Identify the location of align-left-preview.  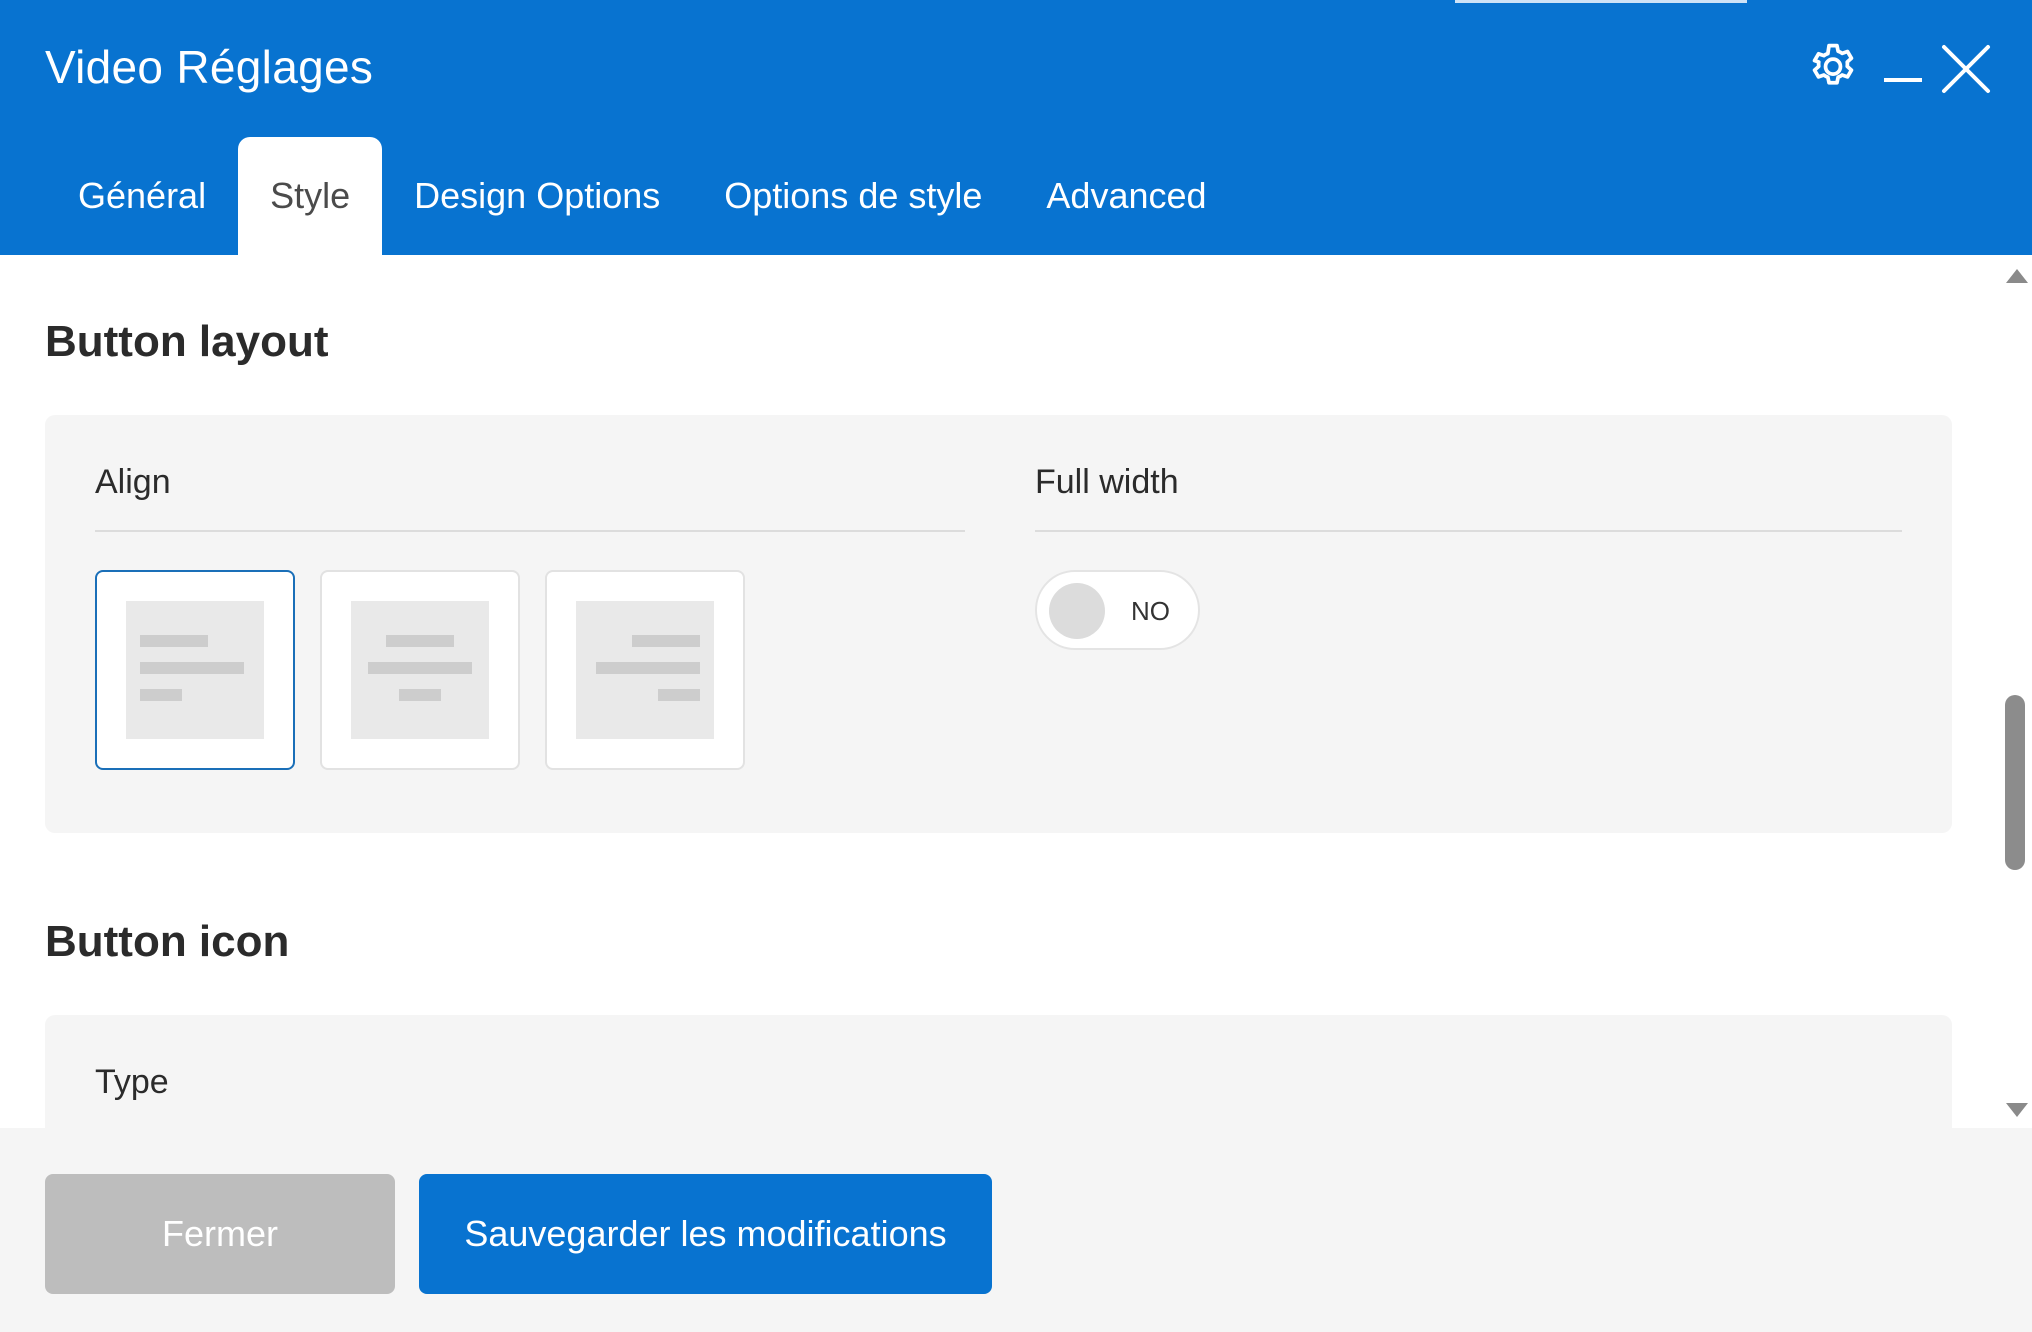
(195, 670).